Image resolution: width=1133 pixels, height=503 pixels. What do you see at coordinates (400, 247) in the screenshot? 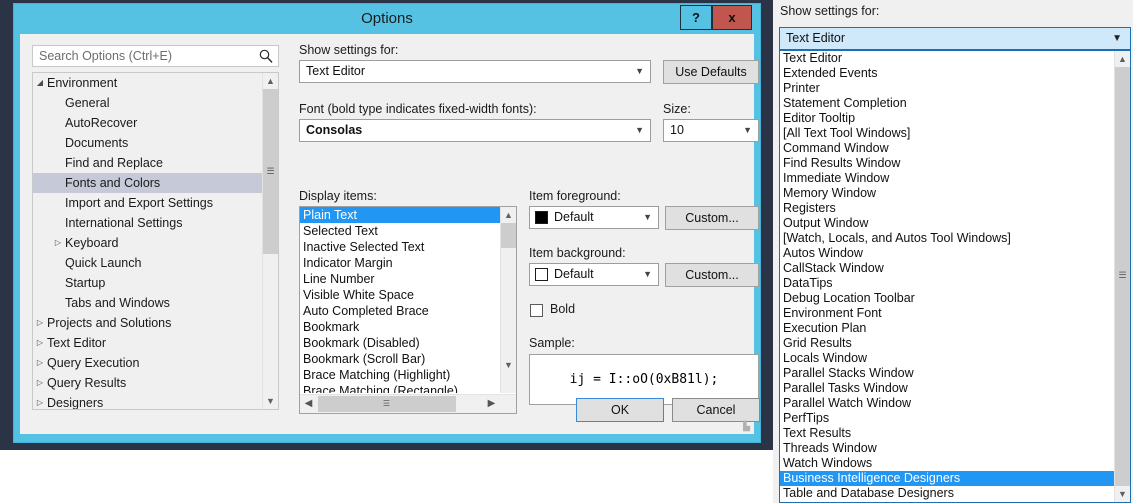
I see `display-item: Inactive Selected Text` at bounding box center [400, 247].